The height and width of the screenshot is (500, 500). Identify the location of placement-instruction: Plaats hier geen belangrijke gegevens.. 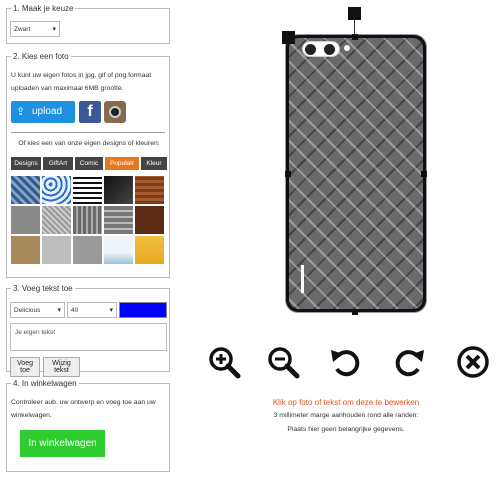
(346, 429).